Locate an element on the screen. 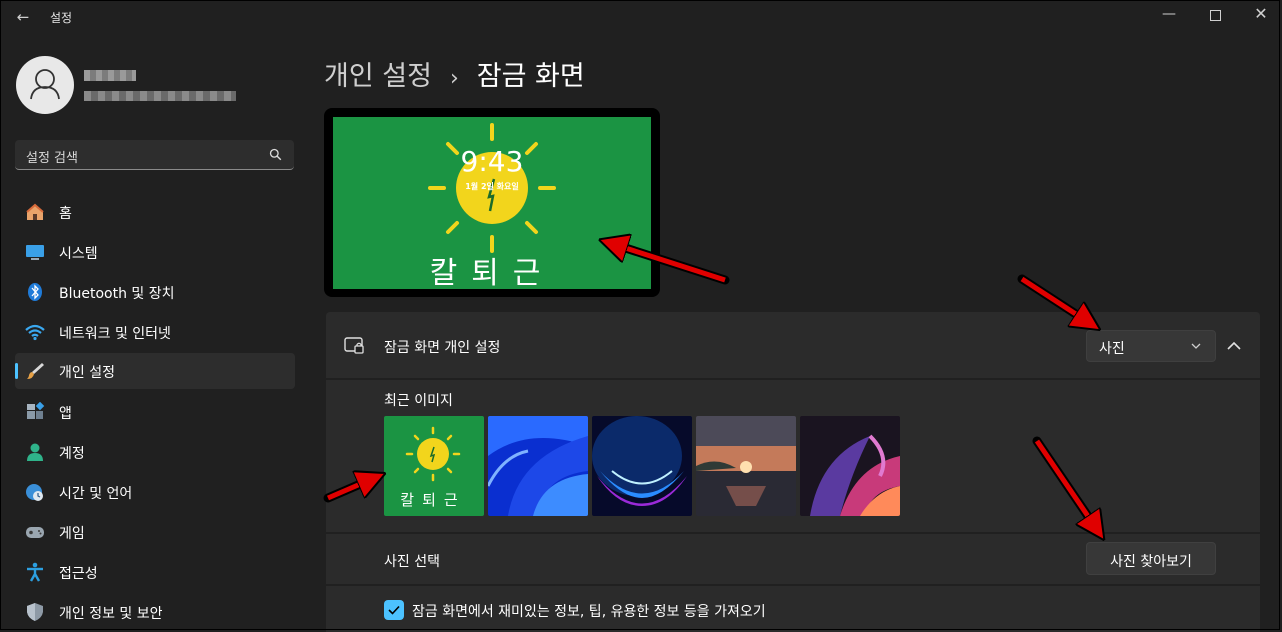 This screenshot has width=1282, height=632. blue-waves-art is located at coordinates (538, 466).